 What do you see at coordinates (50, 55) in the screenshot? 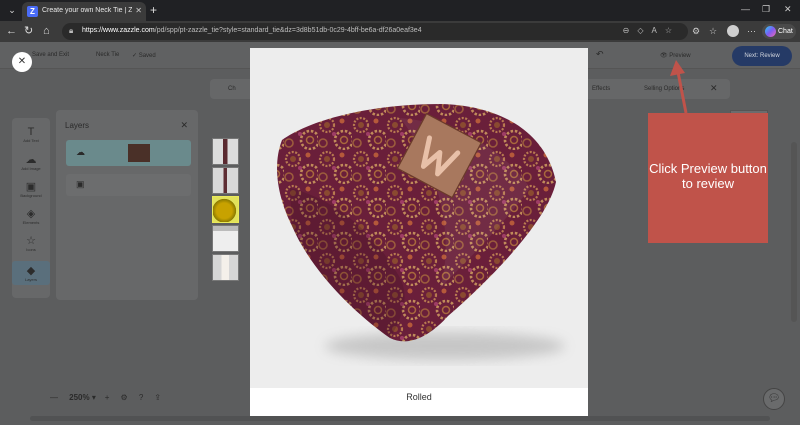
I see `save-exit-button: Save and Exit` at bounding box center [50, 55].